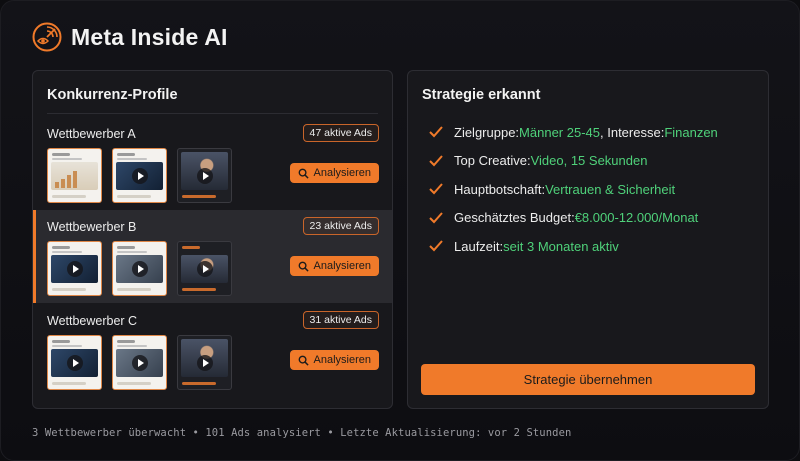  What do you see at coordinates (92, 227) in the screenshot?
I see `competitor-name: Wettbewerber B` at bounding box center [92, 227].